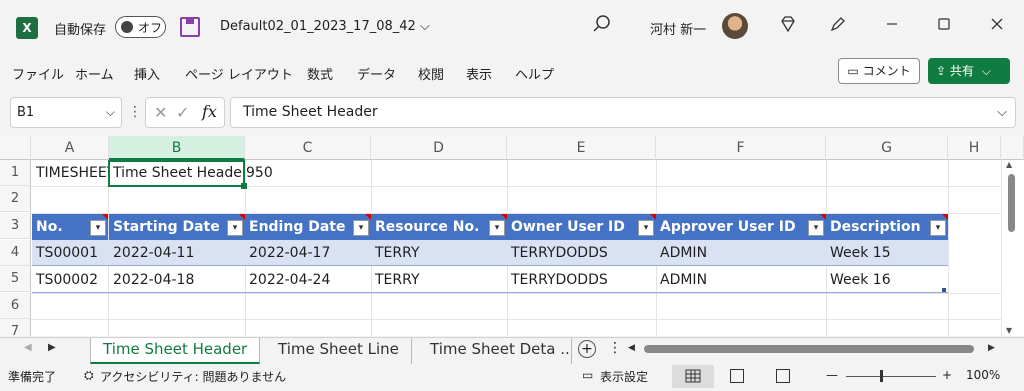 The width and height of the screenshot is (1024, 391). What do you see at coordinates (587, 375) in the screenshot?
I see `display-settings-icon: ▭` at bounding box center [587, 375].